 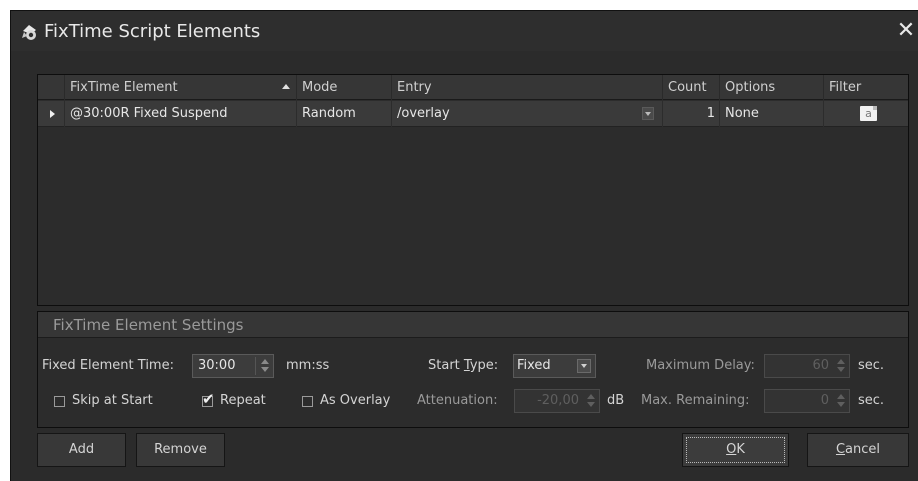 I want to click on cell-filter: a, so click(x=866, y=114).